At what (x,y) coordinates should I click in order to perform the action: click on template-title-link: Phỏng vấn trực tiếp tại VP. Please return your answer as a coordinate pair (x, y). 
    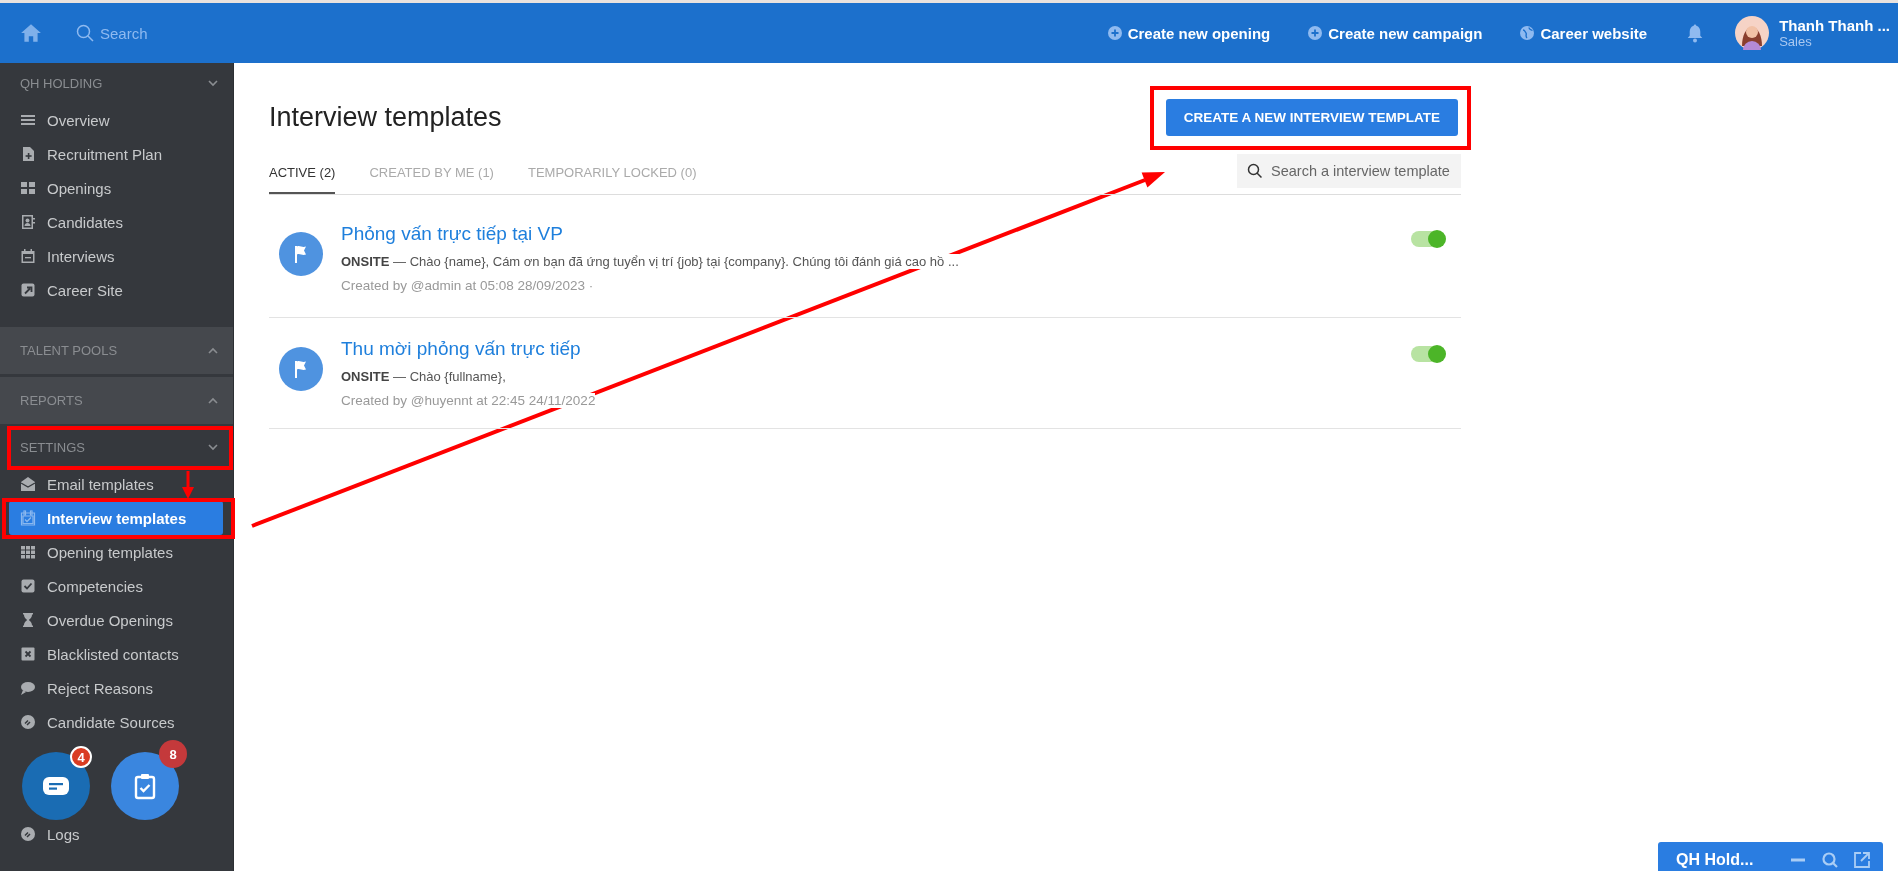
    Looking at the image, I should click on (452, 234).